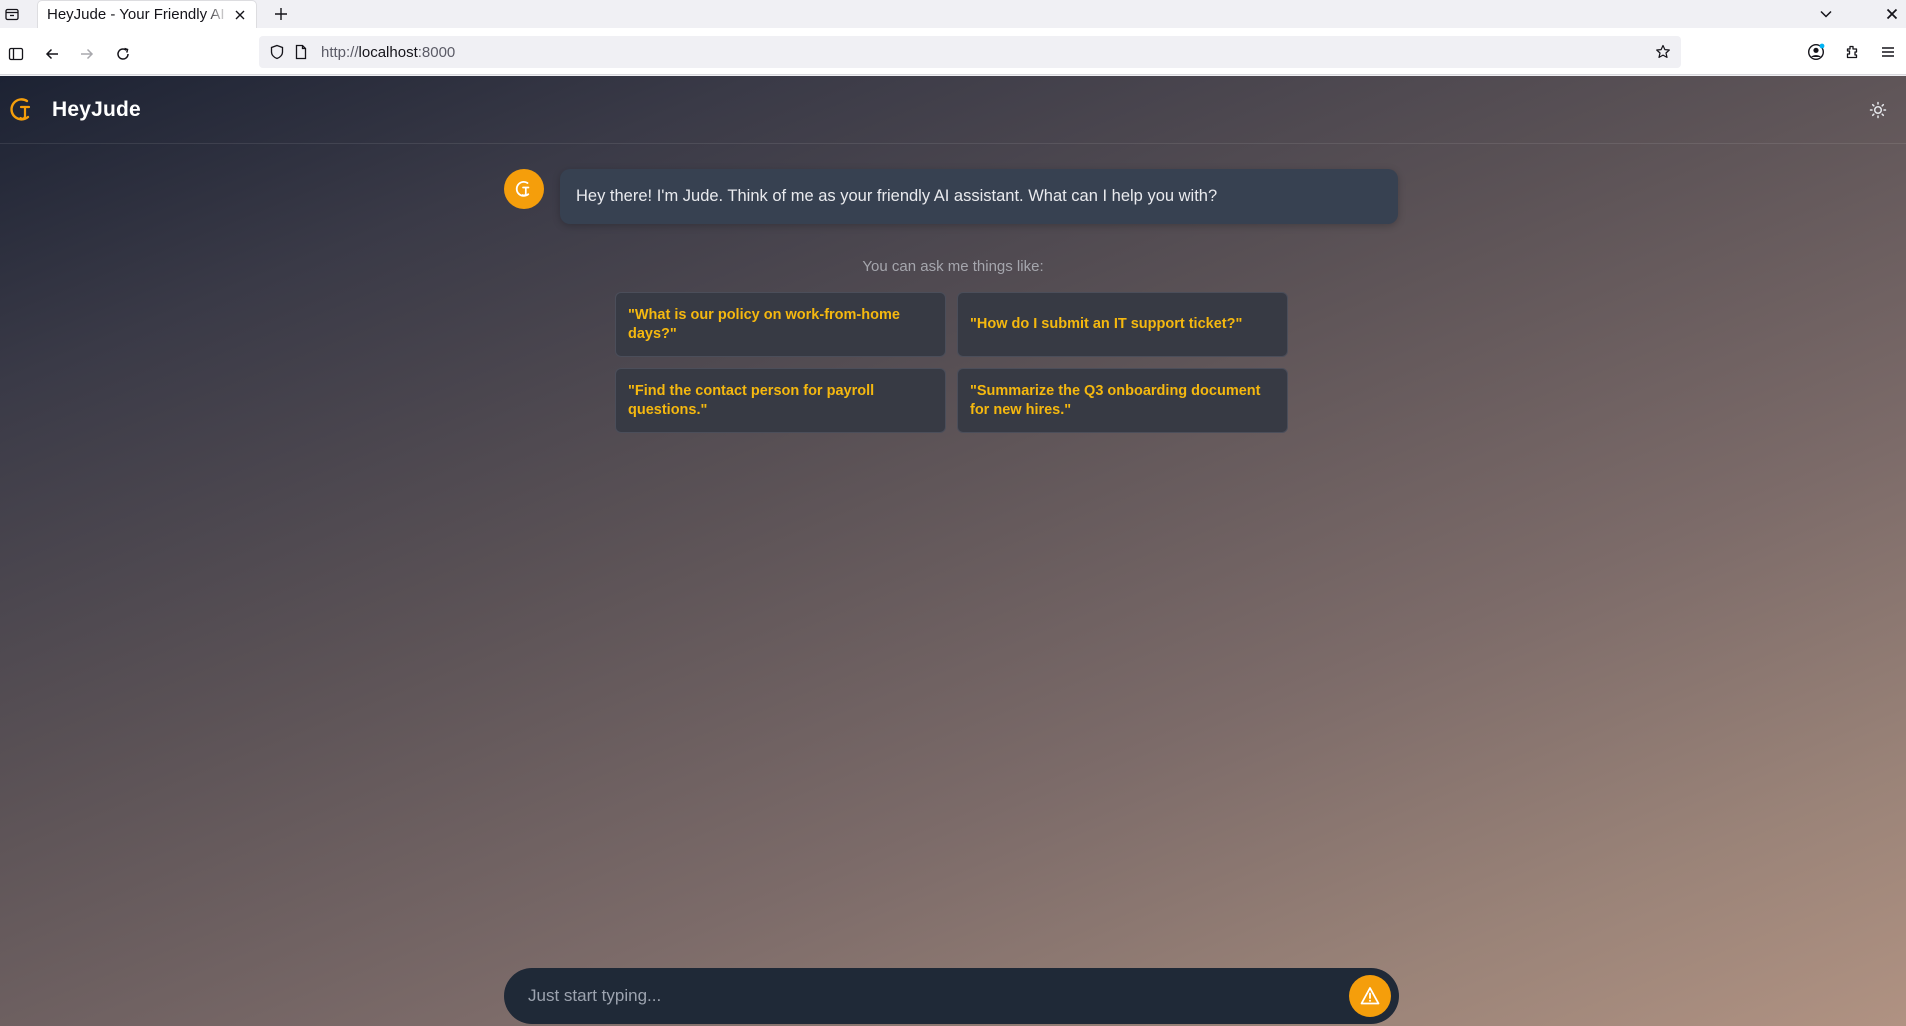 The image size is (1906, 1026). I want to click on tab-title: HeyJude - Your Friendly AI, so click(136, 14).